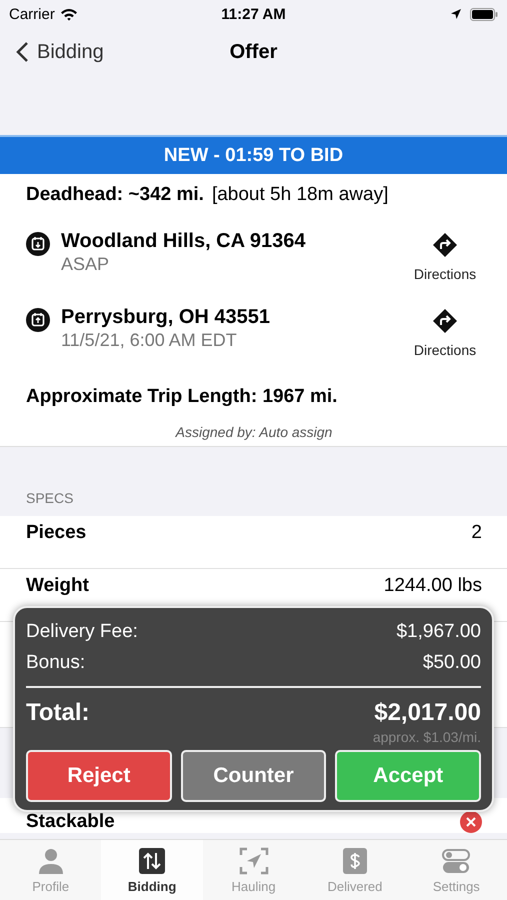 The height and width of the screenshot is (900, 507). I want to click on back-button: Bidding, so click(52, 52).